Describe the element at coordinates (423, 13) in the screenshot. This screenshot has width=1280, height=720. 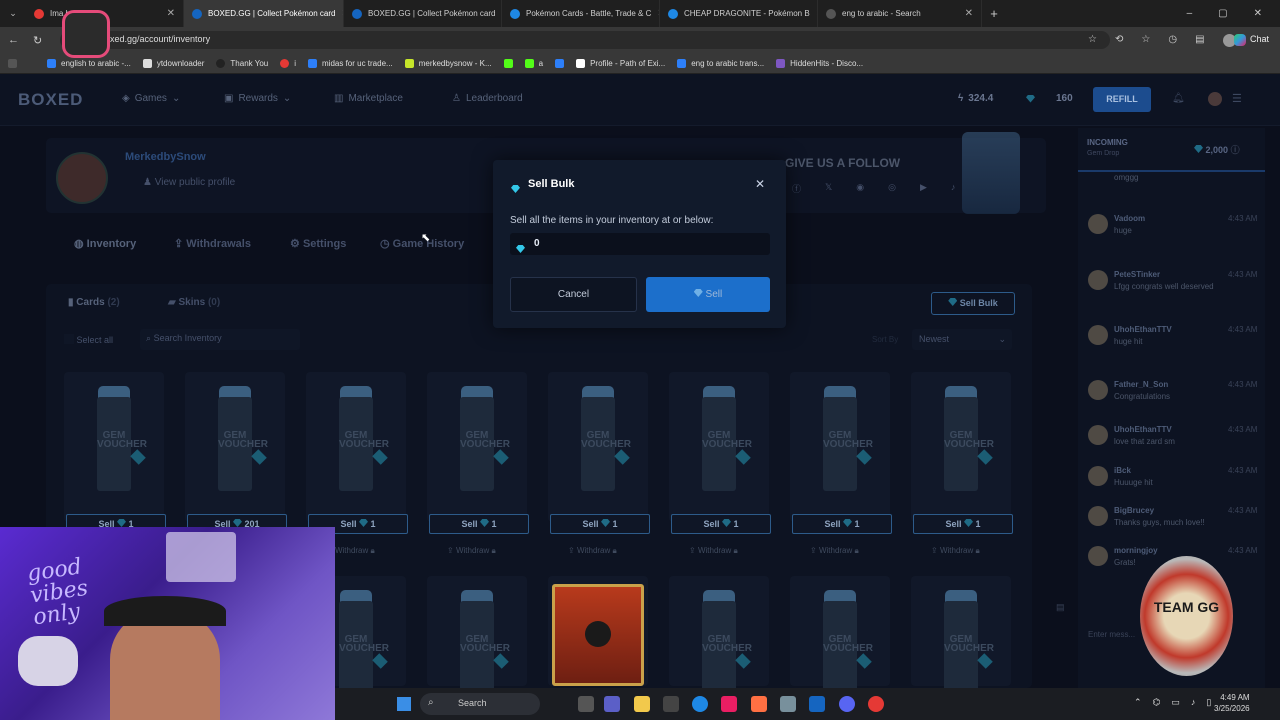
I see `browser-tab-3: BOXED.GG | Collect Pokémon card✕` at that location.